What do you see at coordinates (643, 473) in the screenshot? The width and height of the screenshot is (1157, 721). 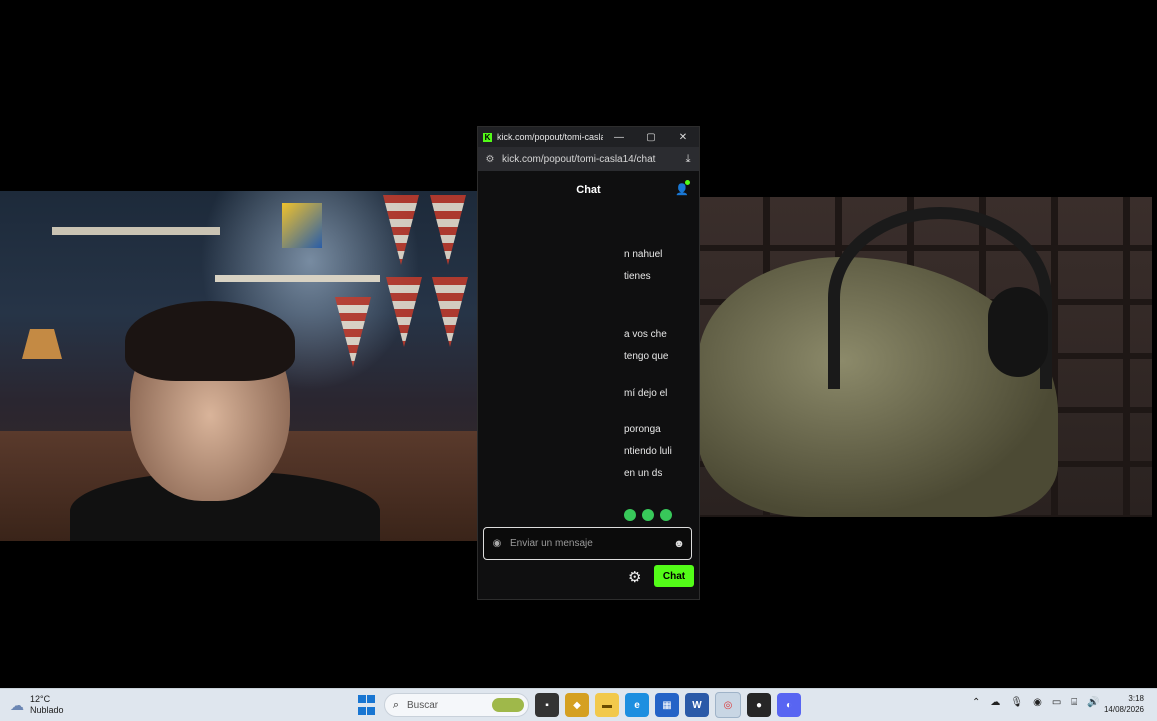 I see `chat-message: en un ds` at bounding box center [643, 473].